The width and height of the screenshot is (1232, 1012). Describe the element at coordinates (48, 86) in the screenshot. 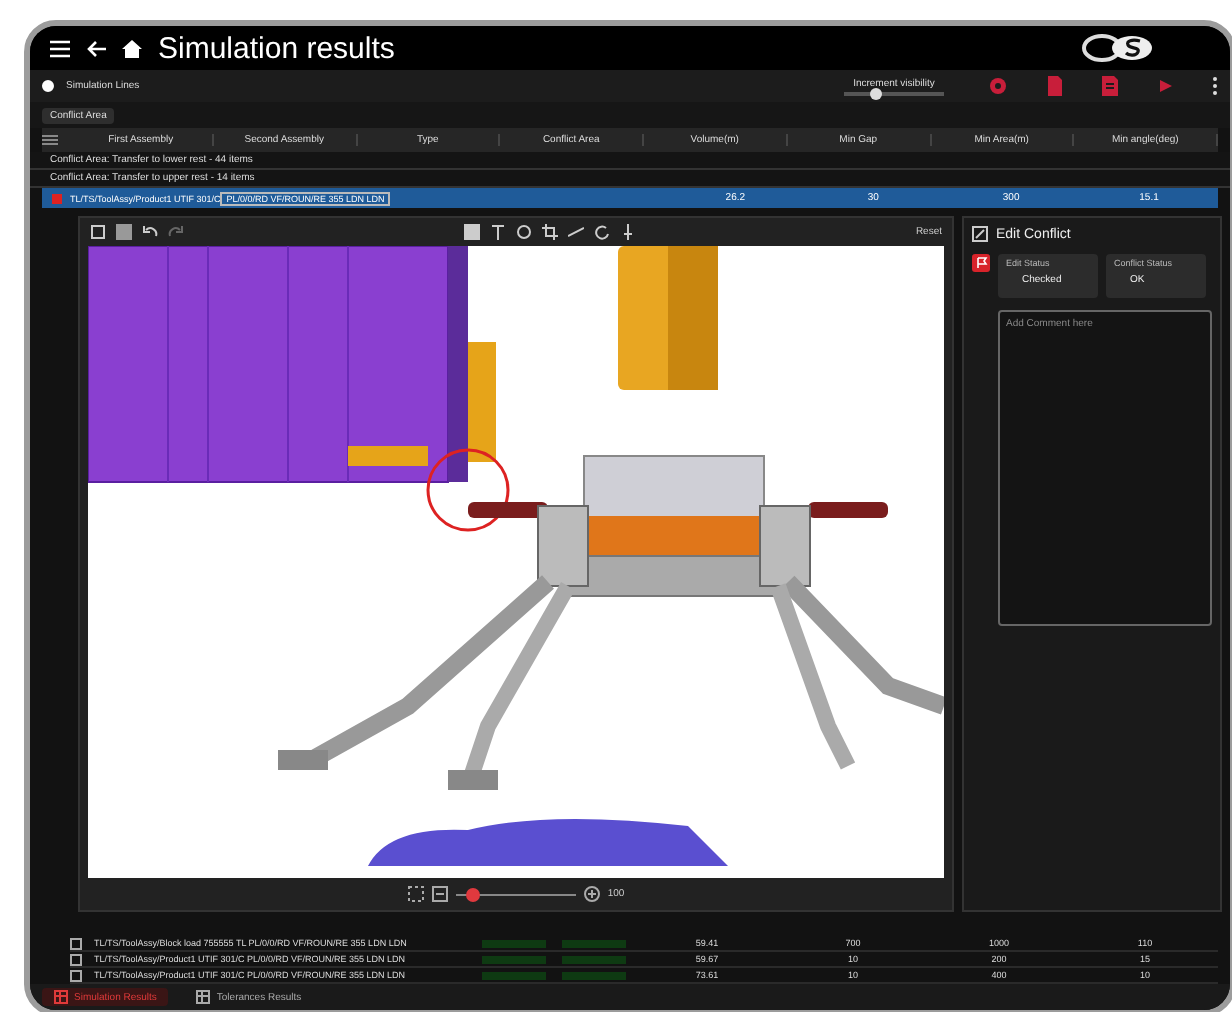

I see `radio-button` at that location.